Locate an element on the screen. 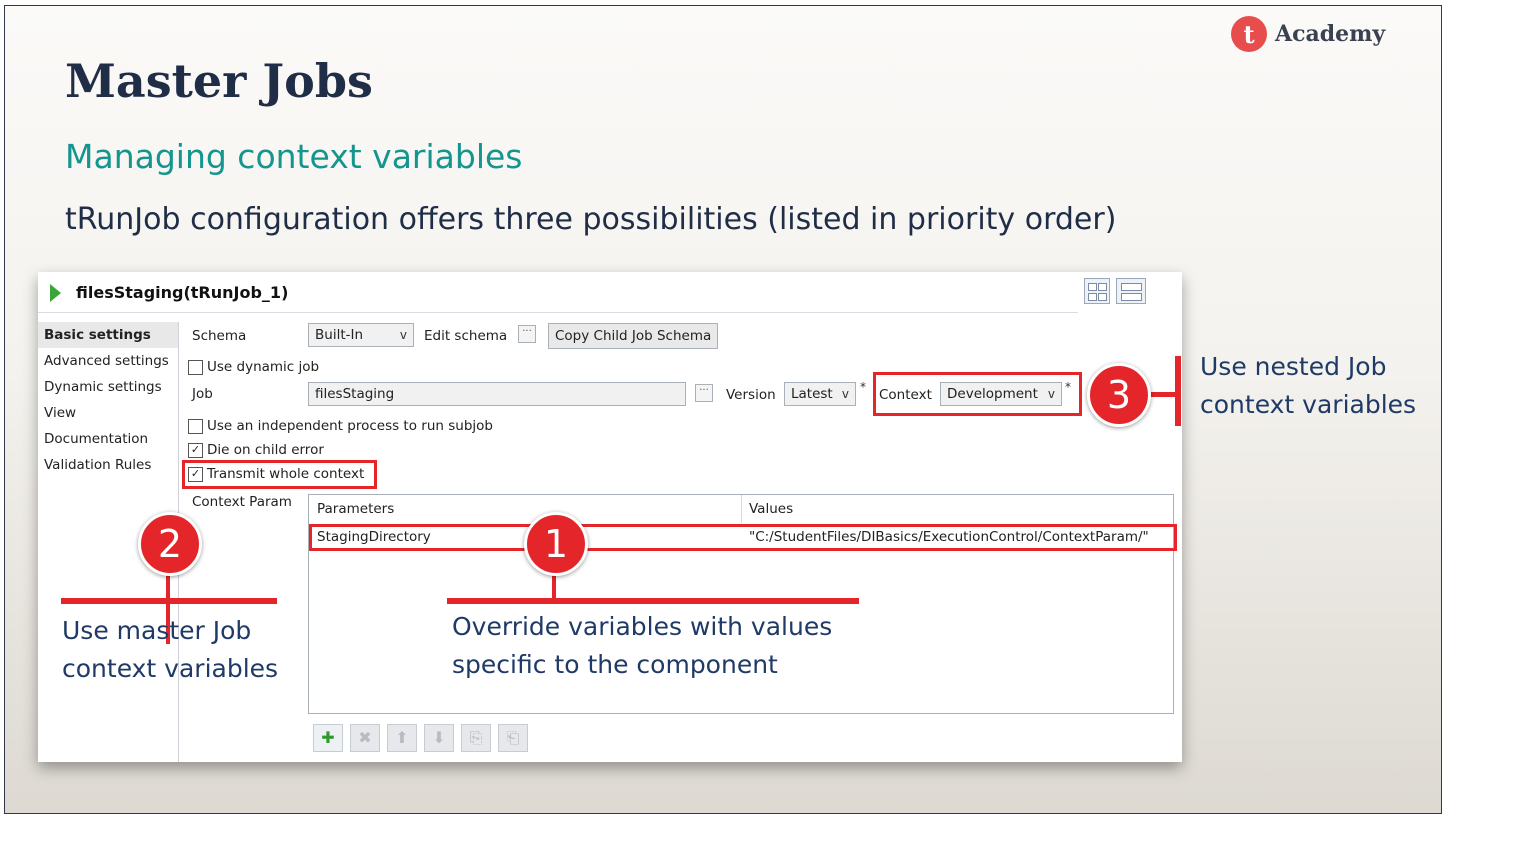  check-icon: ✓ is located at coordinates (195, 450).